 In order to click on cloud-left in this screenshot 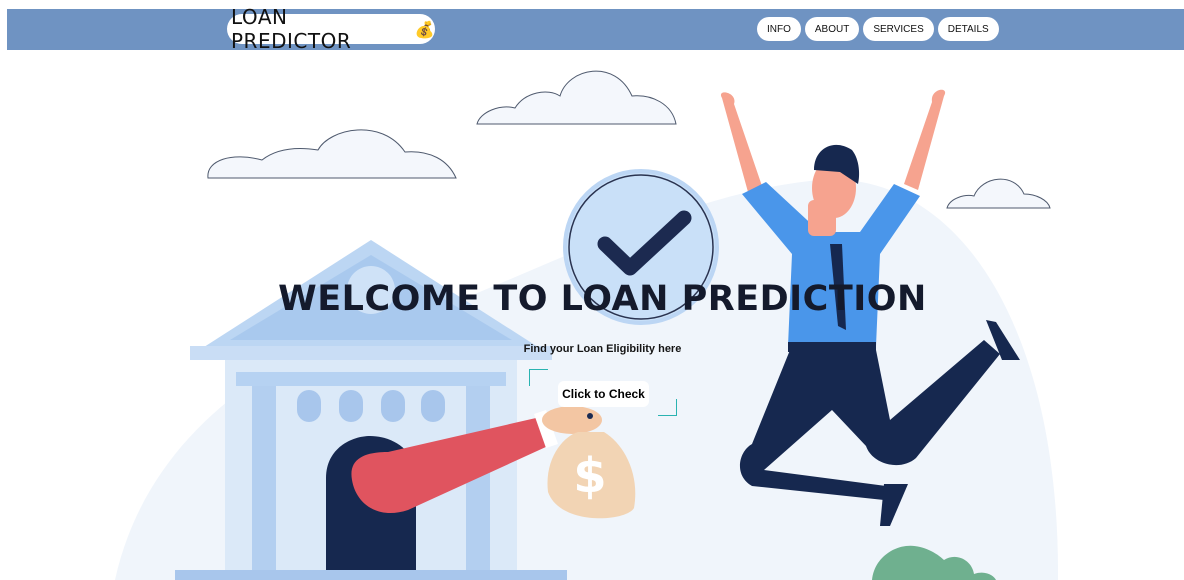, I will do `click(332, 154)`.